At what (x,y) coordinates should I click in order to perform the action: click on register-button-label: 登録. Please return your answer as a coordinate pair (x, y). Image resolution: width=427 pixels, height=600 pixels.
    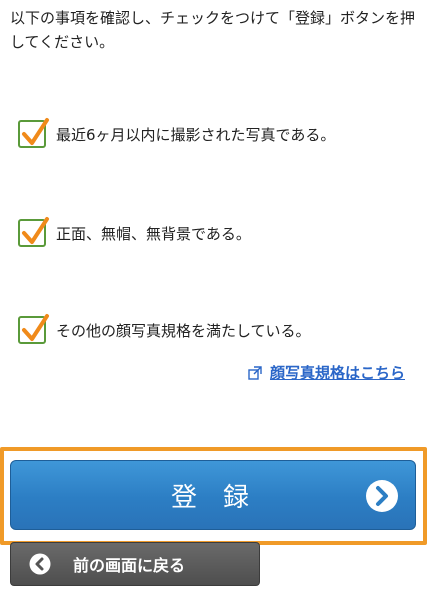
    Looking at the image, I should click on (222, 497).